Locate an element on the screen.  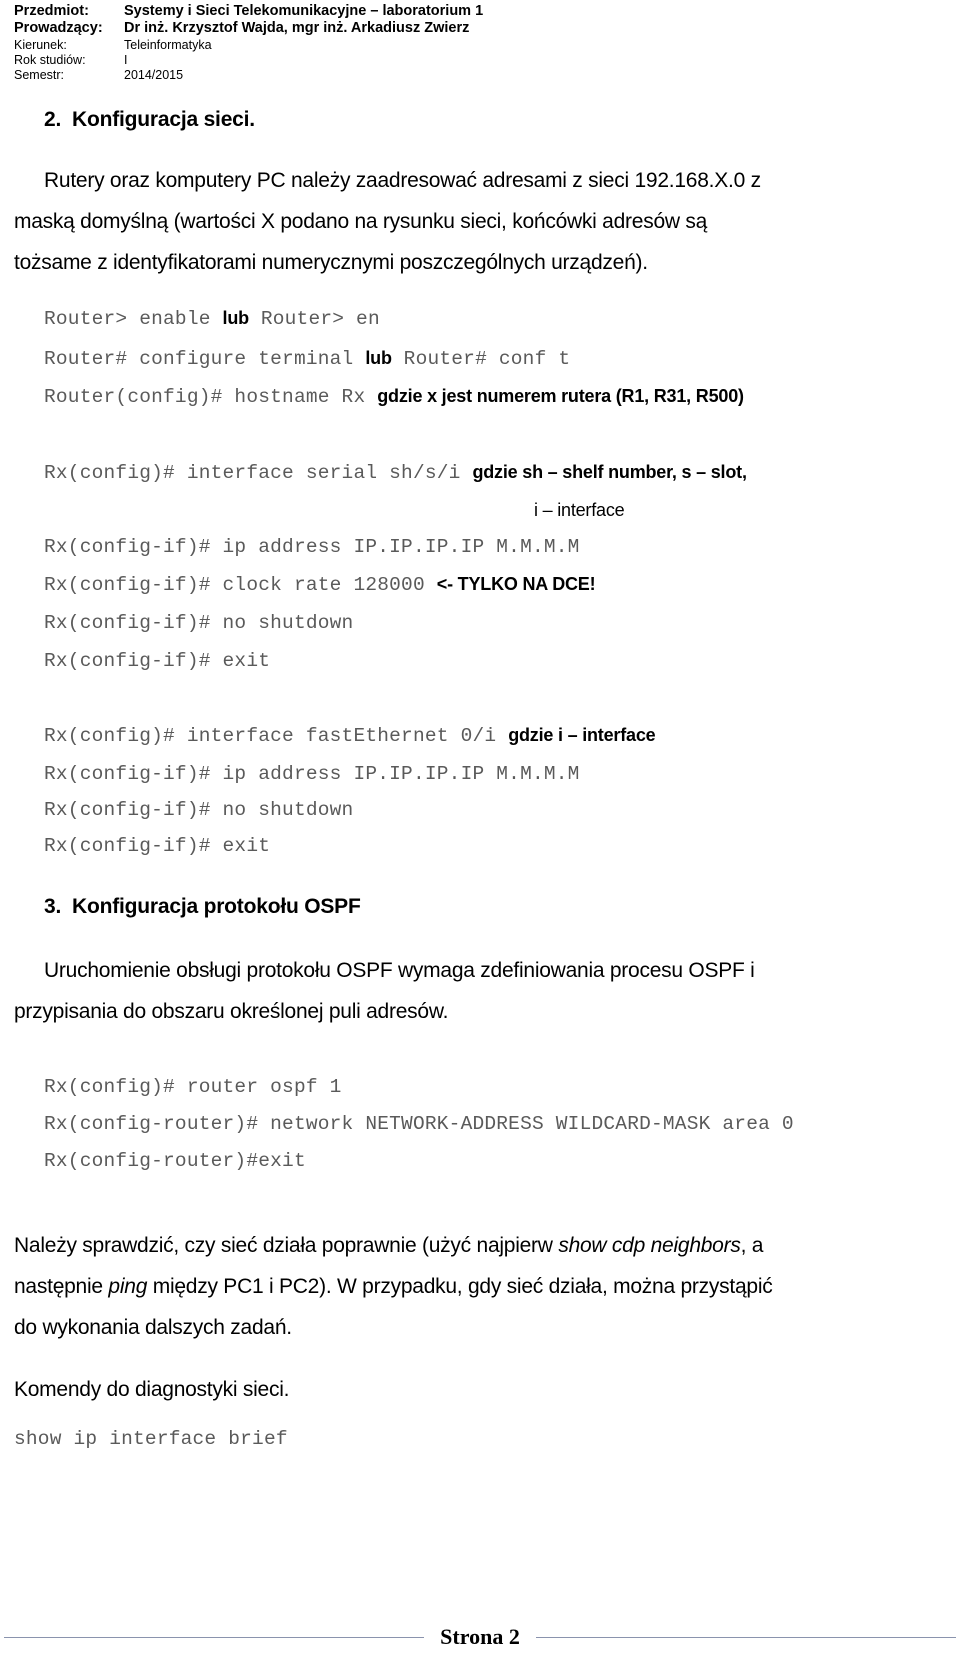
command-enable-b: Router> en is located at coordinates (314, 319).